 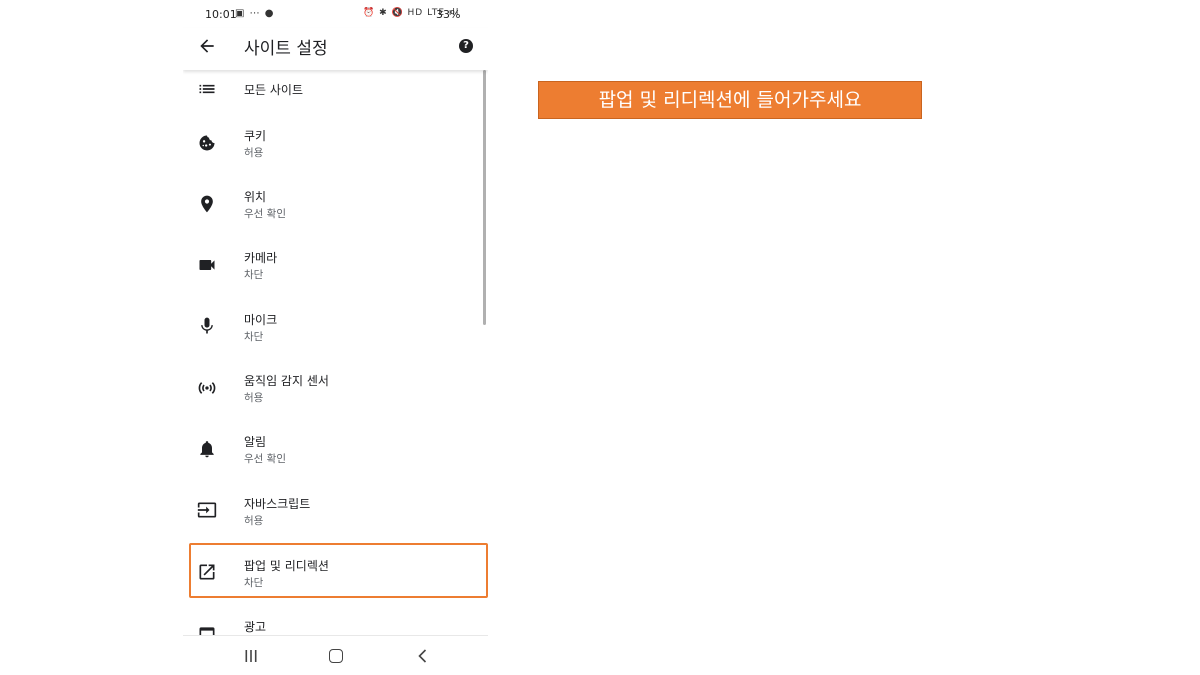 What do you see at coordinates (207, 449) in the screenshot?
I see `bell-icon` at bounding box center [207, 449].